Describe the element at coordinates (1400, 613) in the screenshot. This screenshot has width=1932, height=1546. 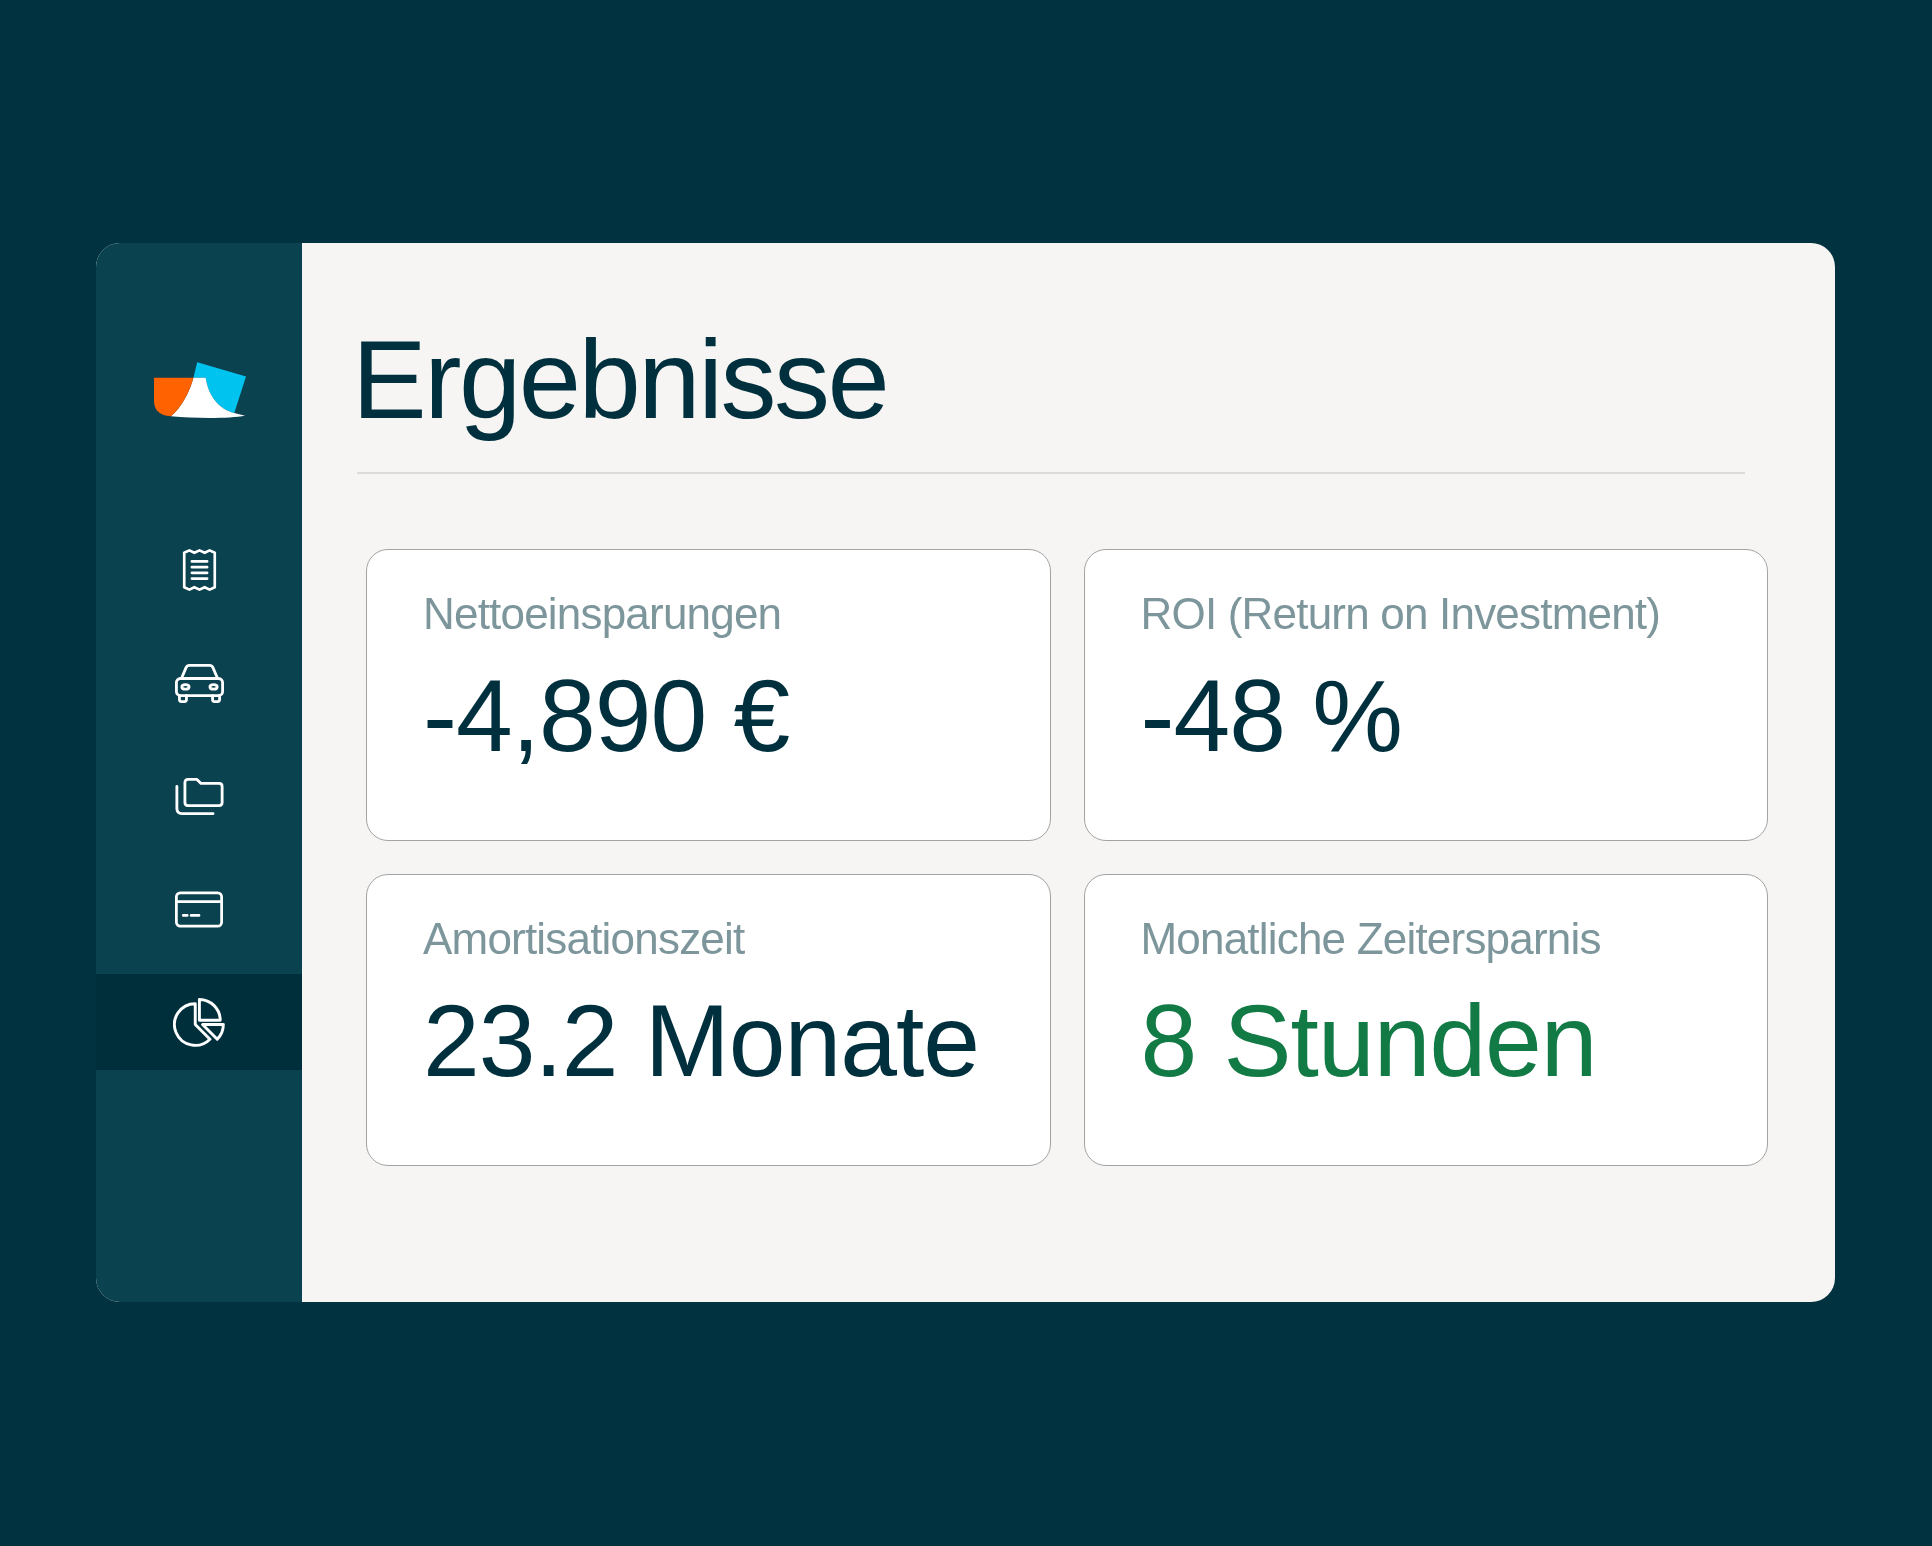
I see `metric-label: ROI (Return on Investment)` at that location.